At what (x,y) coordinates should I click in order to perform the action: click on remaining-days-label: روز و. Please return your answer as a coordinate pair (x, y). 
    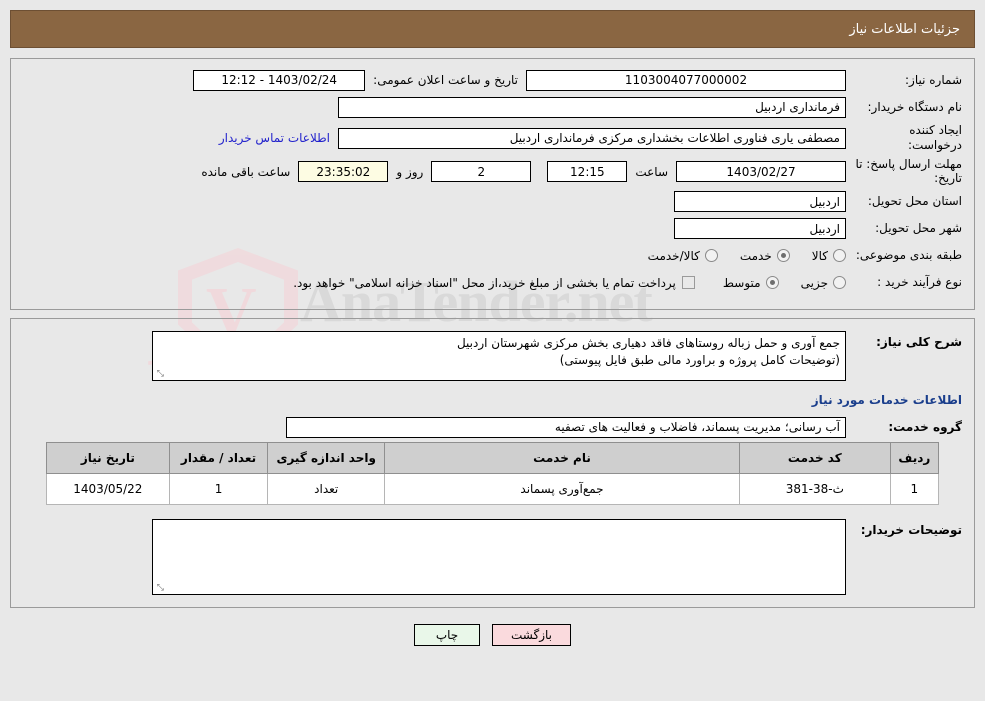
    Looking at the image, I should click on (410, 171).